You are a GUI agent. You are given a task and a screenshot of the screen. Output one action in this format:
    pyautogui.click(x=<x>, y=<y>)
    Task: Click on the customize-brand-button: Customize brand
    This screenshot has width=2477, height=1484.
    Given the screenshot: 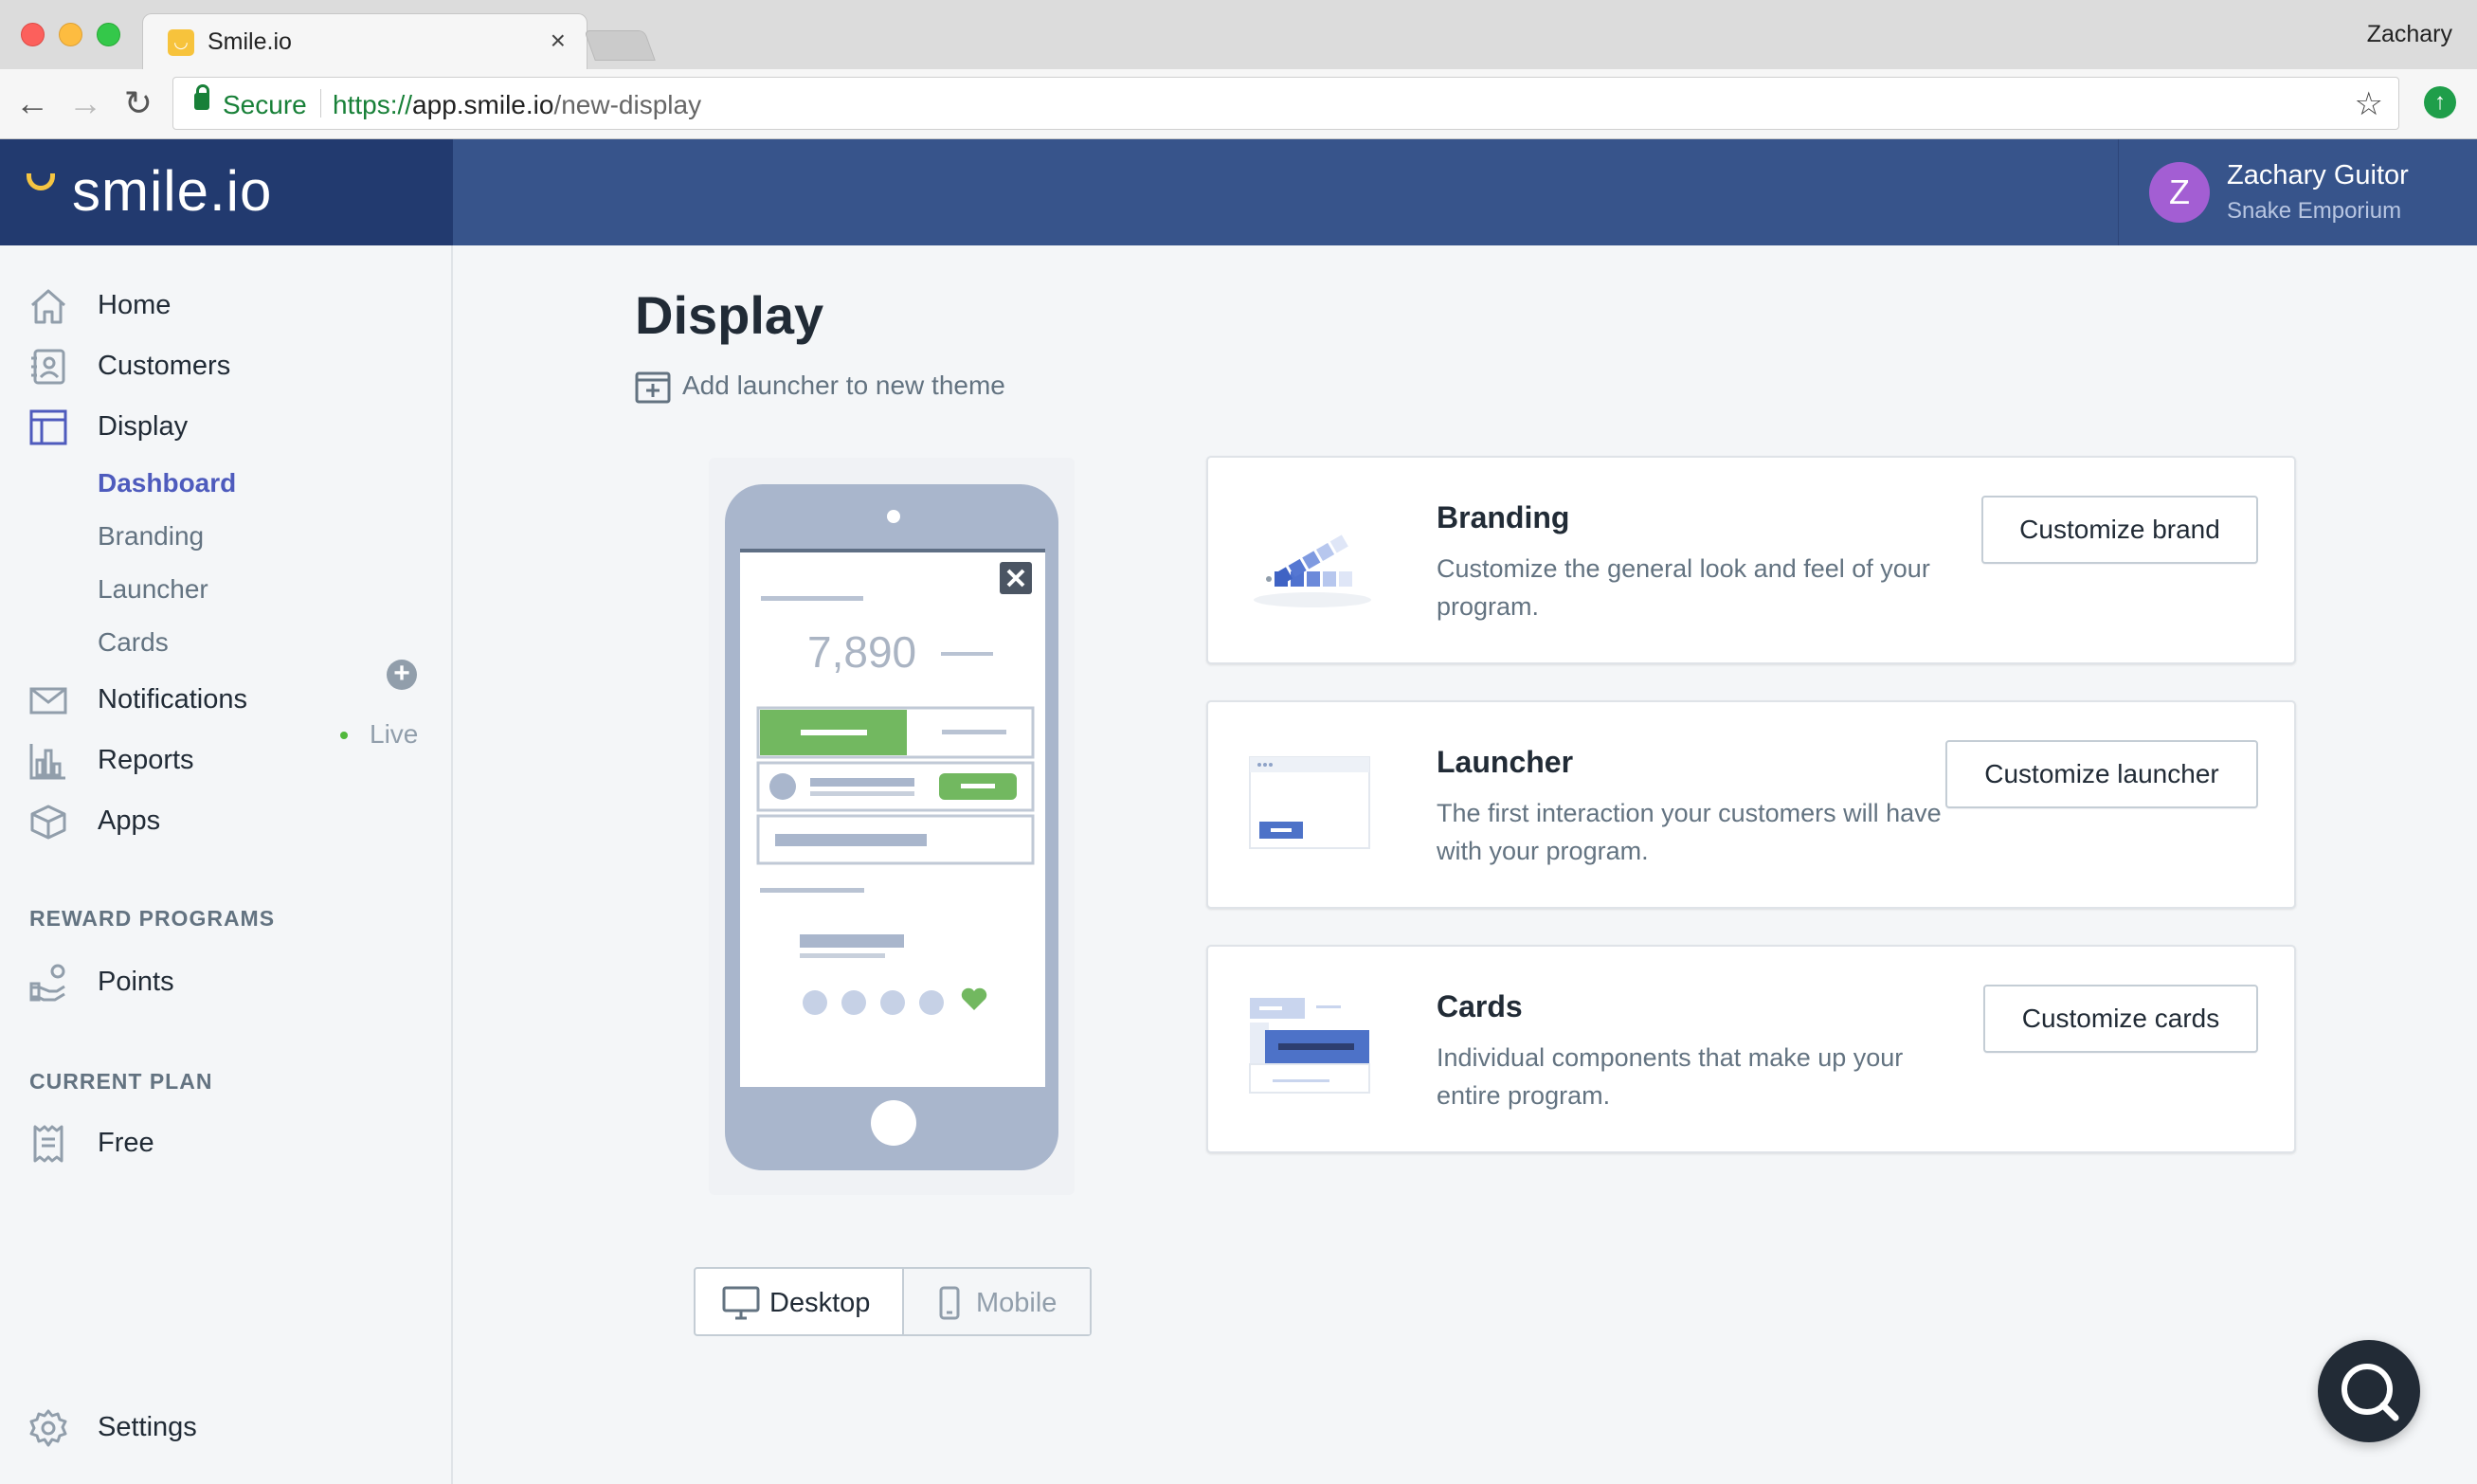 What is the action you would take?
    pyautogui.click(x=2119, y=530)
    